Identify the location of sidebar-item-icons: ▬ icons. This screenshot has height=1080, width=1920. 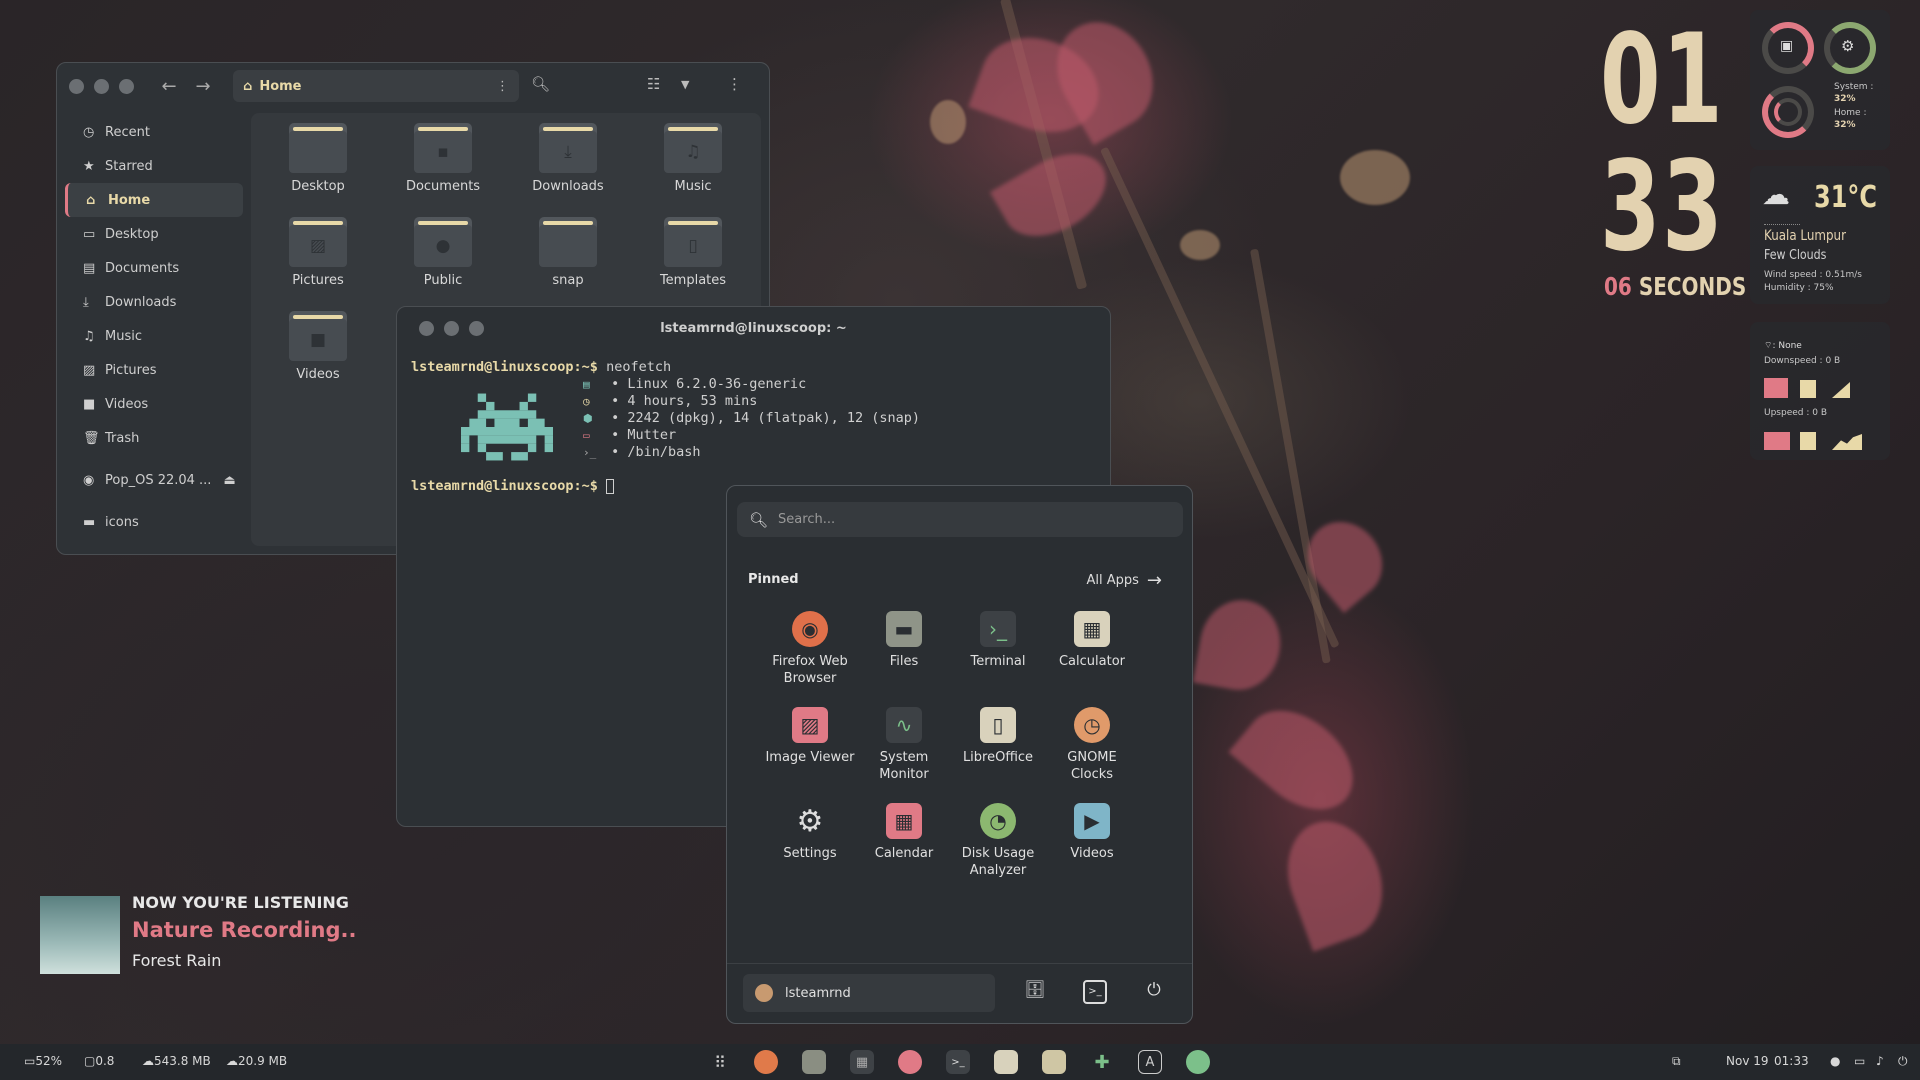
(154, 522).